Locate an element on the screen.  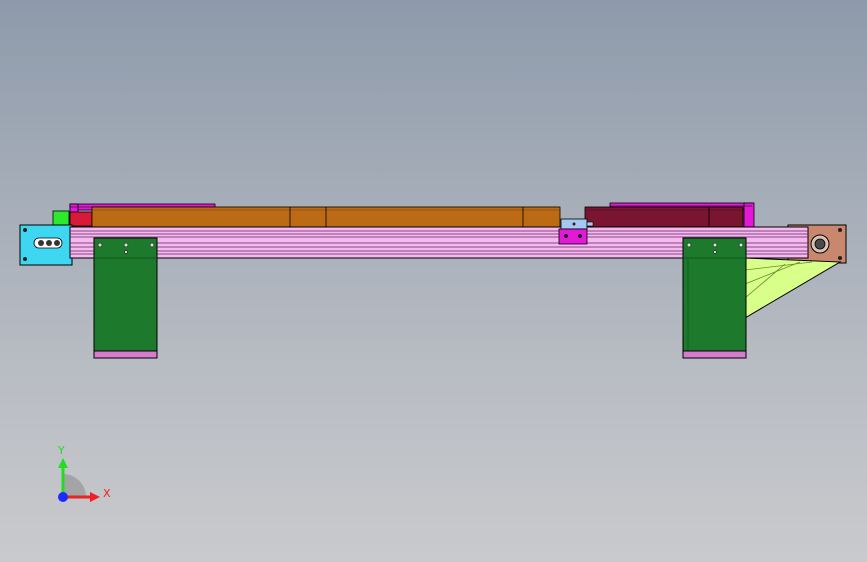
coordinate-triad: Y X is located at coordinates (84, 473).